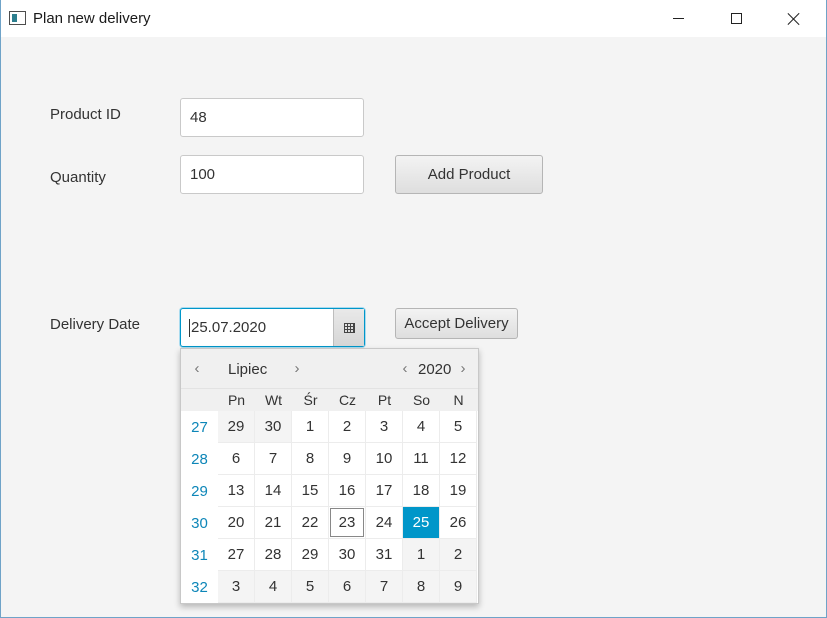 The image size is (827, 618). I want to click on calendar-day: 17, so click(384, 491).